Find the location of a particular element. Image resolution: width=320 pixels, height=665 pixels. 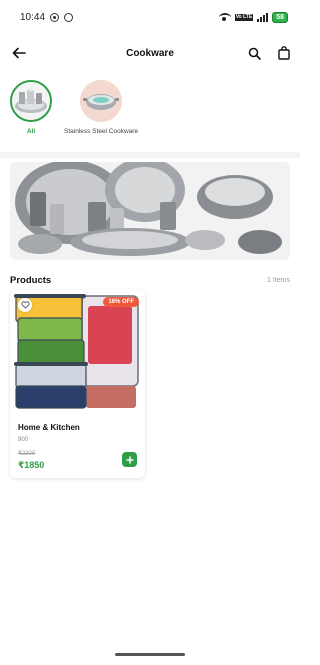

plus-icon is located at coordinates (129, 459).